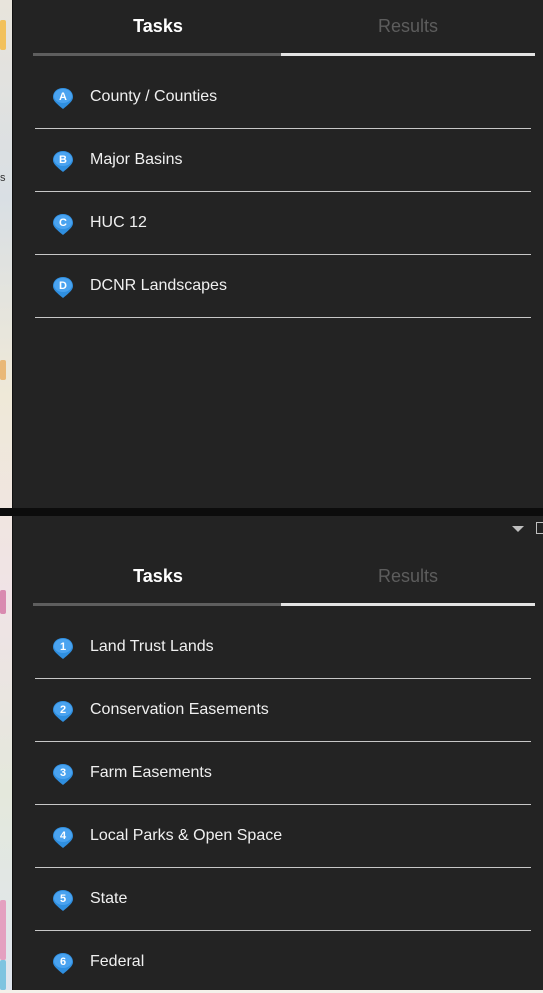  What do you see at coordinates (283, 773) in the screenshot?
I see `list-item: 3 Farm Easements` at bounding box center [283, 773].